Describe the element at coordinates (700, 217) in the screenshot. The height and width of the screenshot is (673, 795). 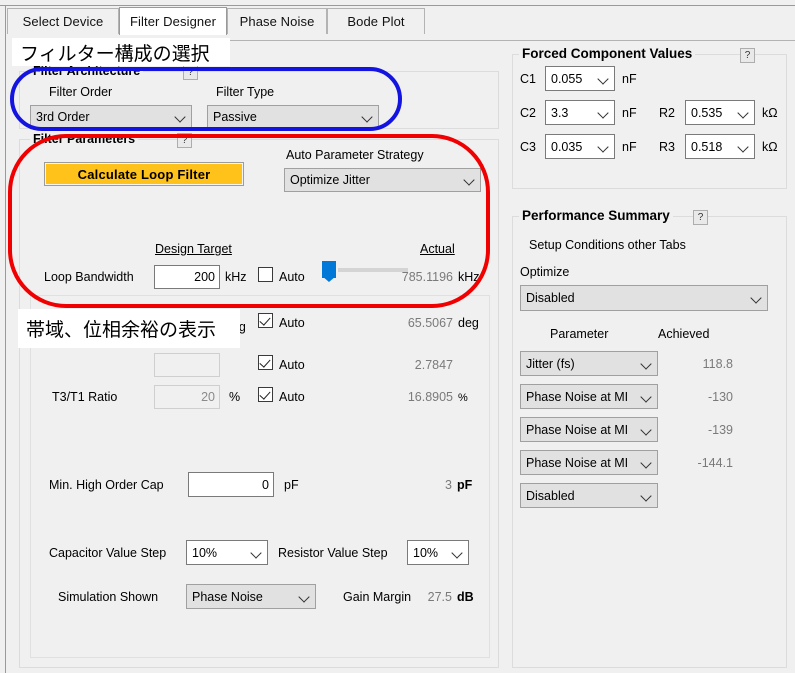
I see `performance-summary-help-icon: ?` at that location.